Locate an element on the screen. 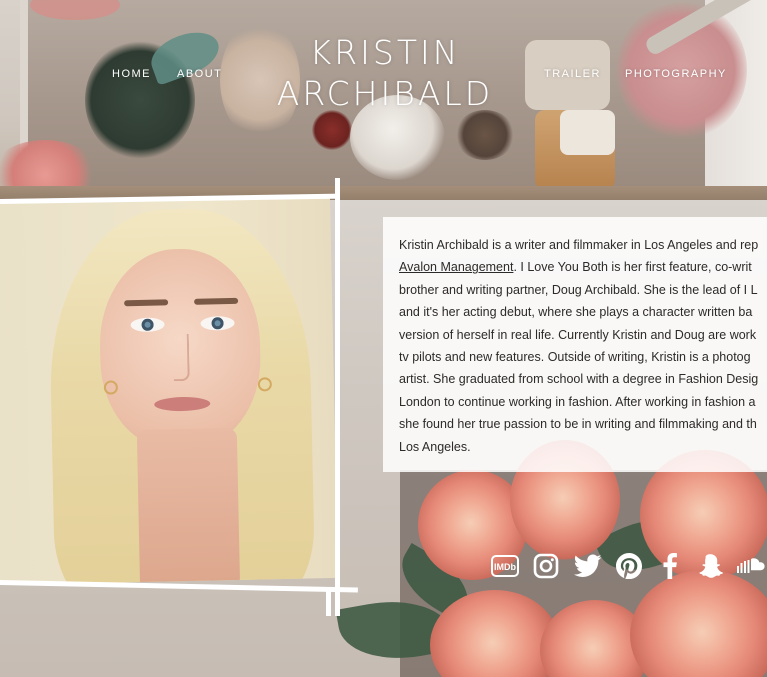  site-title-last-name: ARCHIBALD is located at coordinates (385, 93).